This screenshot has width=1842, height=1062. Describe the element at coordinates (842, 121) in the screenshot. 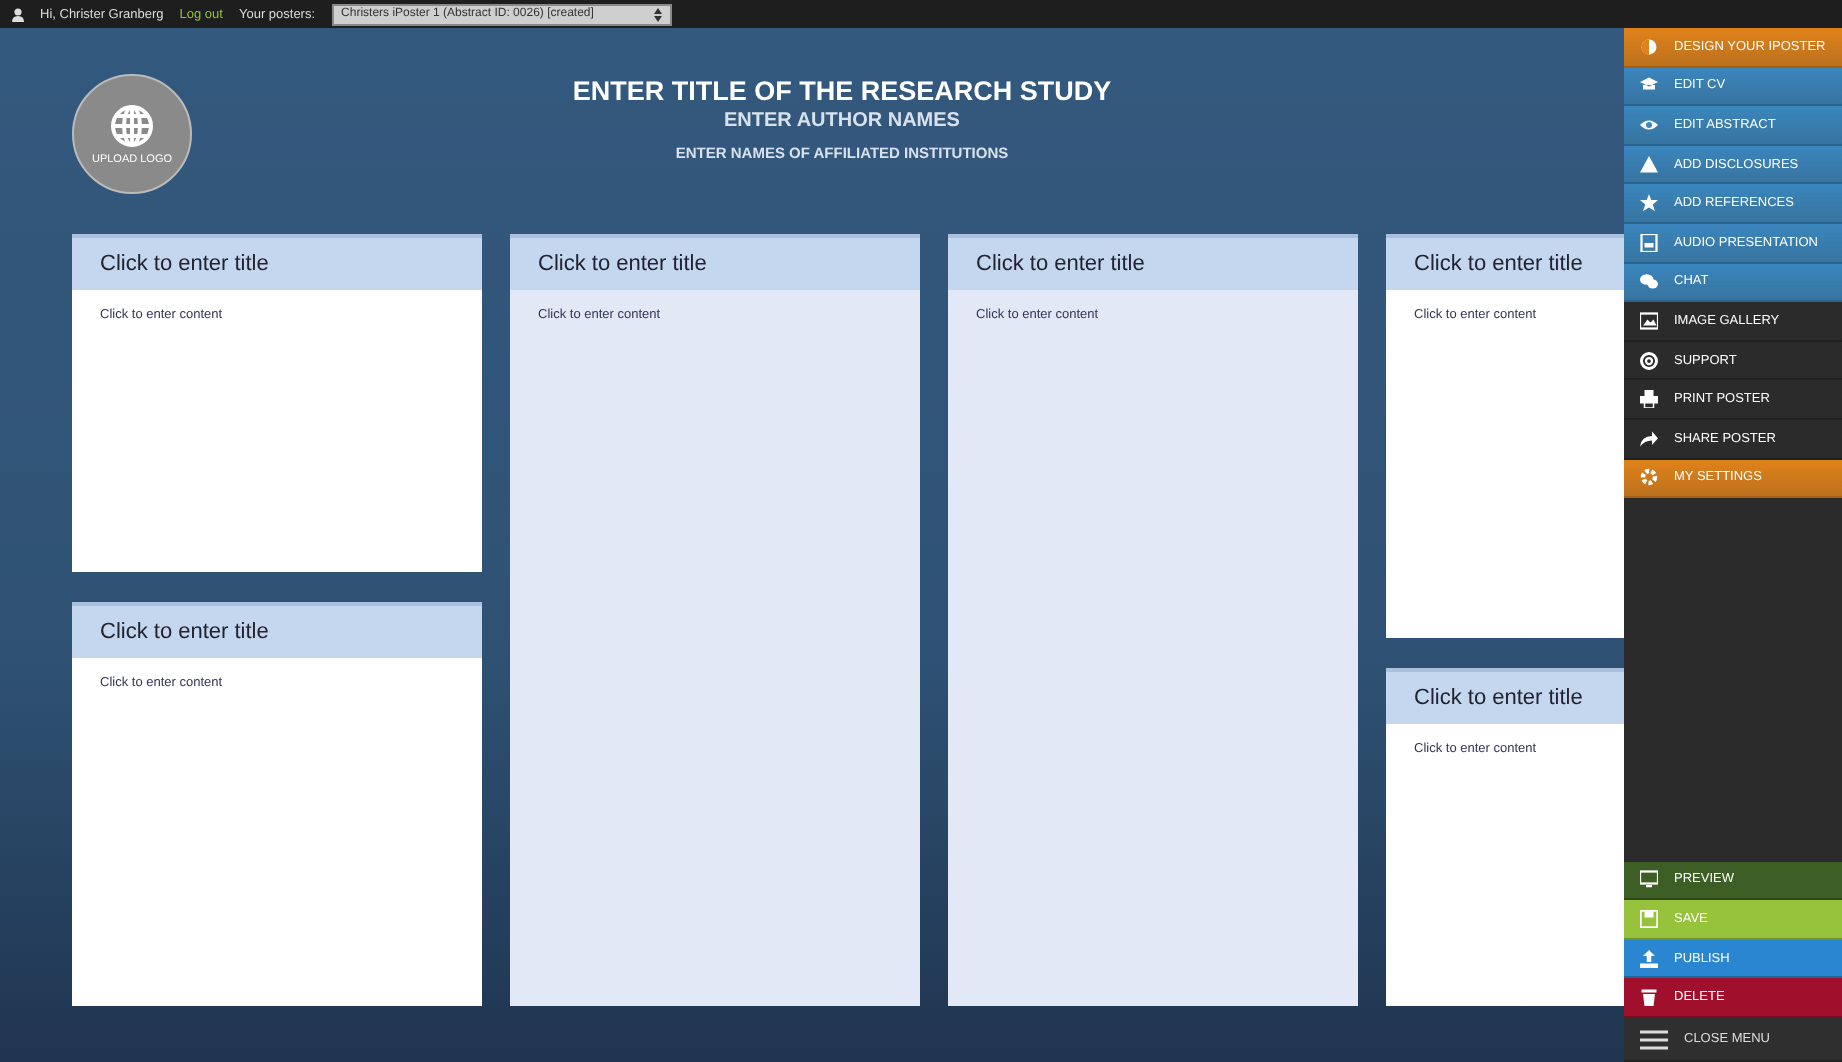

I see `author-names: ENTER AUTHOR NAMES` at that location.